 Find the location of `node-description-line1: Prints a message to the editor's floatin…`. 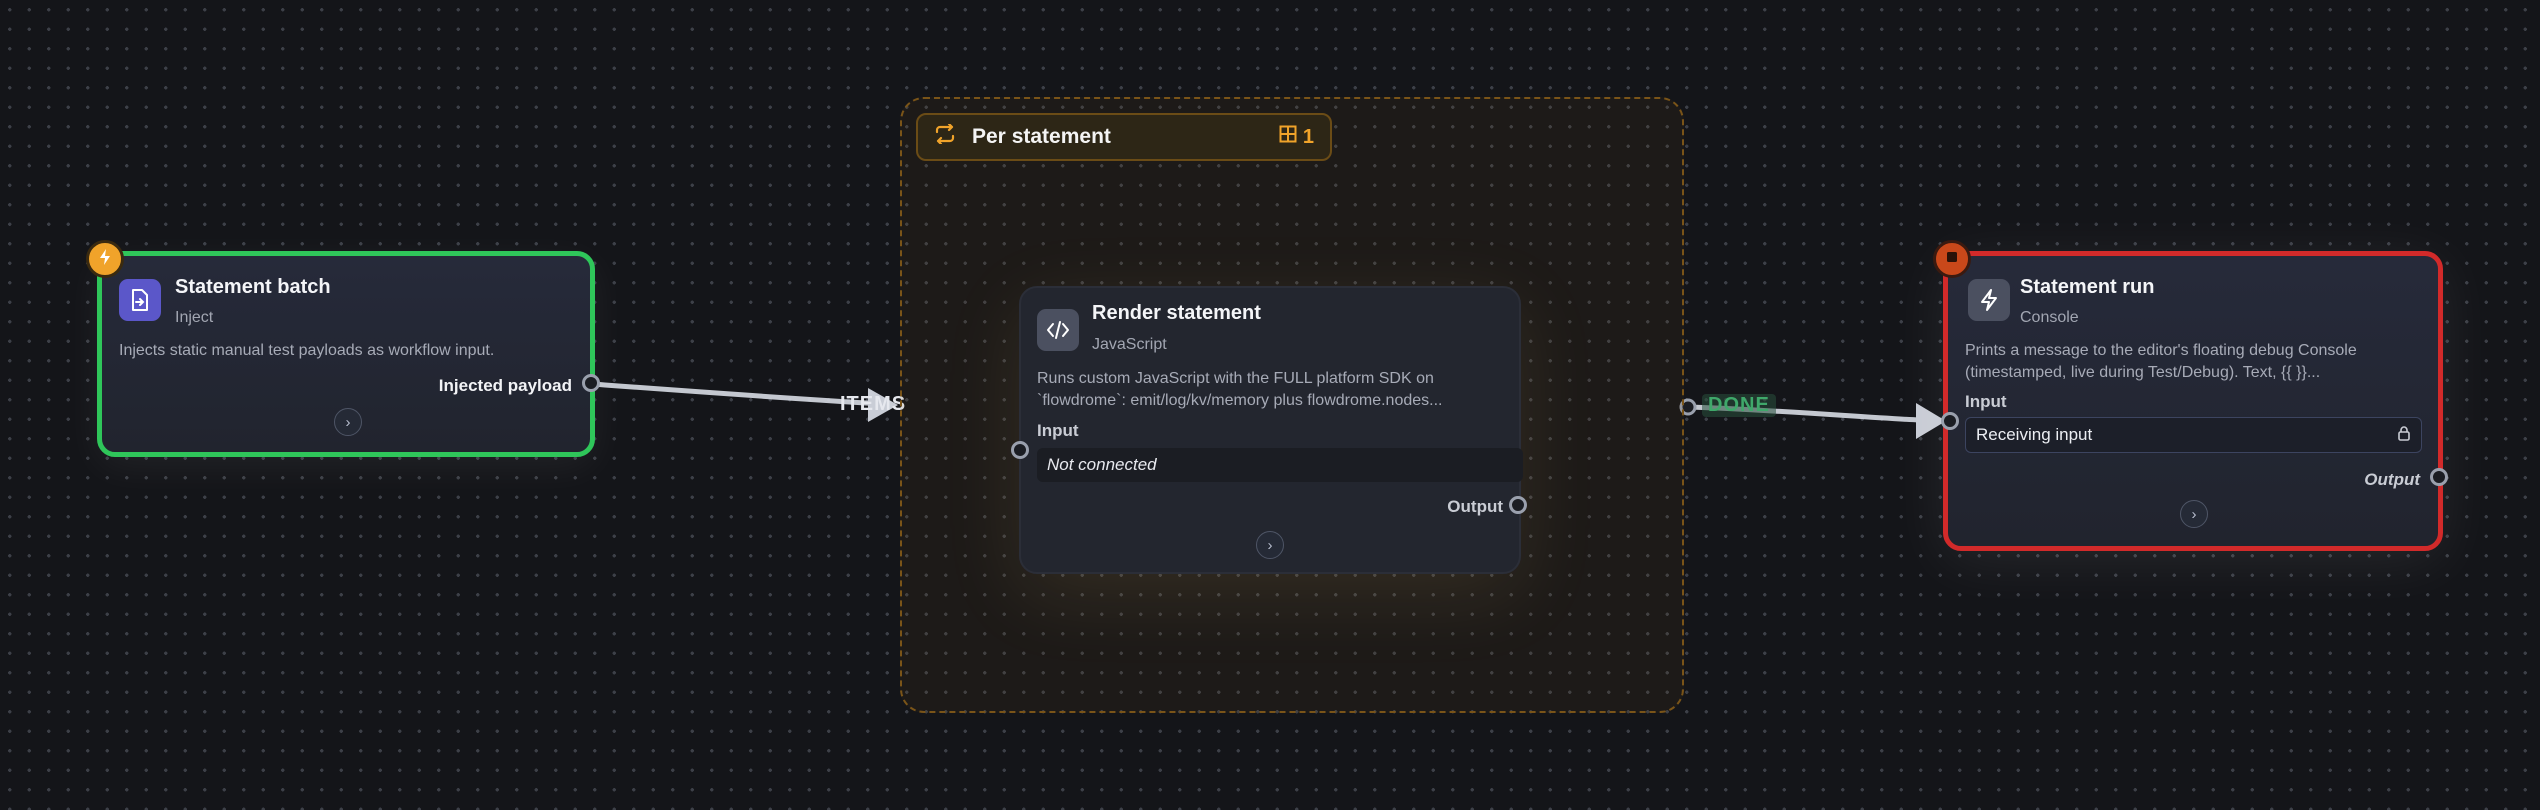

node-description-line1: Prints a message to the editor's floatin… is located at coordinates (2161, 350).